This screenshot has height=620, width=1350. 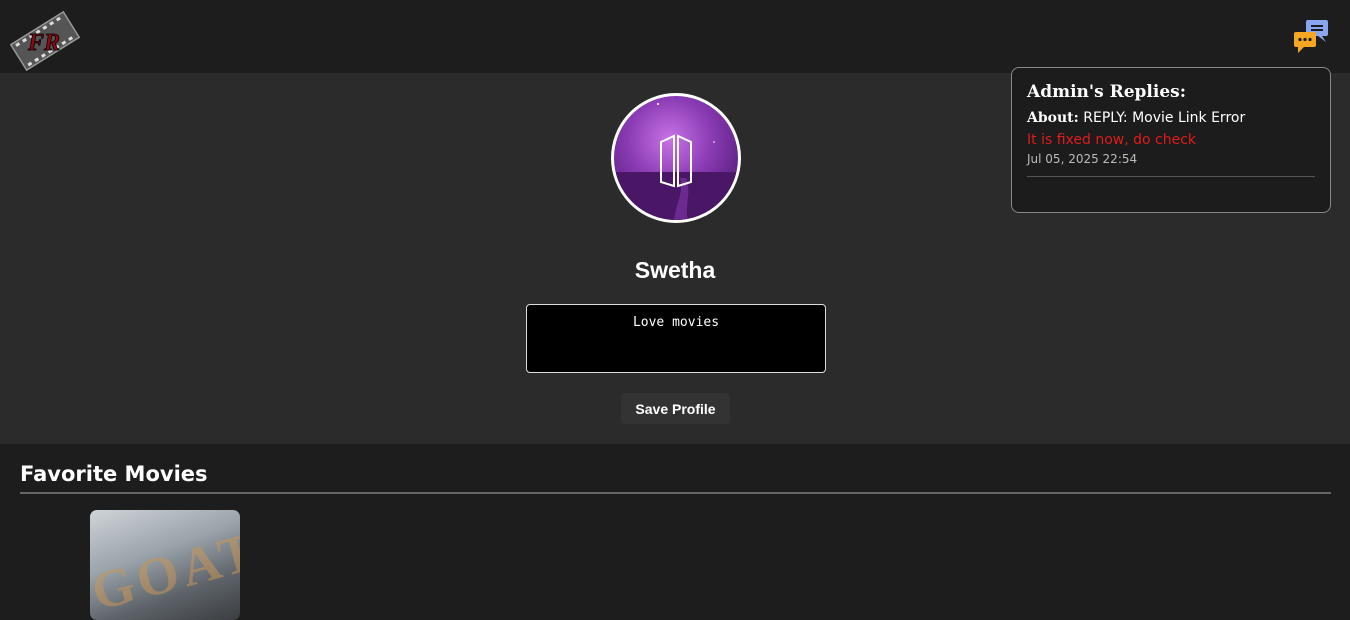 I want to click on chat-bubbles-icon, so click(x=1311, y=36).